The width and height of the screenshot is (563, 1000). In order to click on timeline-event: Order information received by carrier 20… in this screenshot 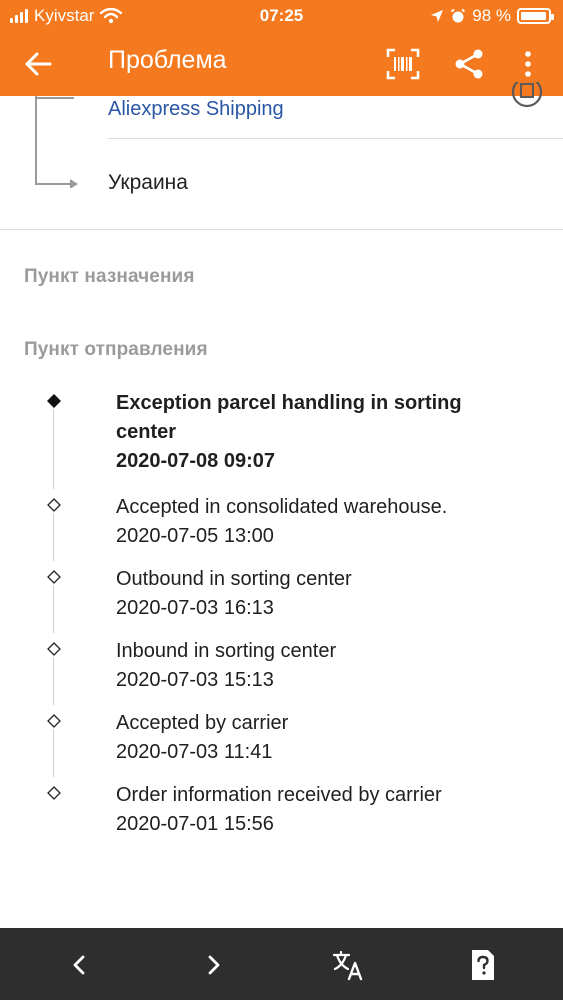, I will do `click(281, 813)`.